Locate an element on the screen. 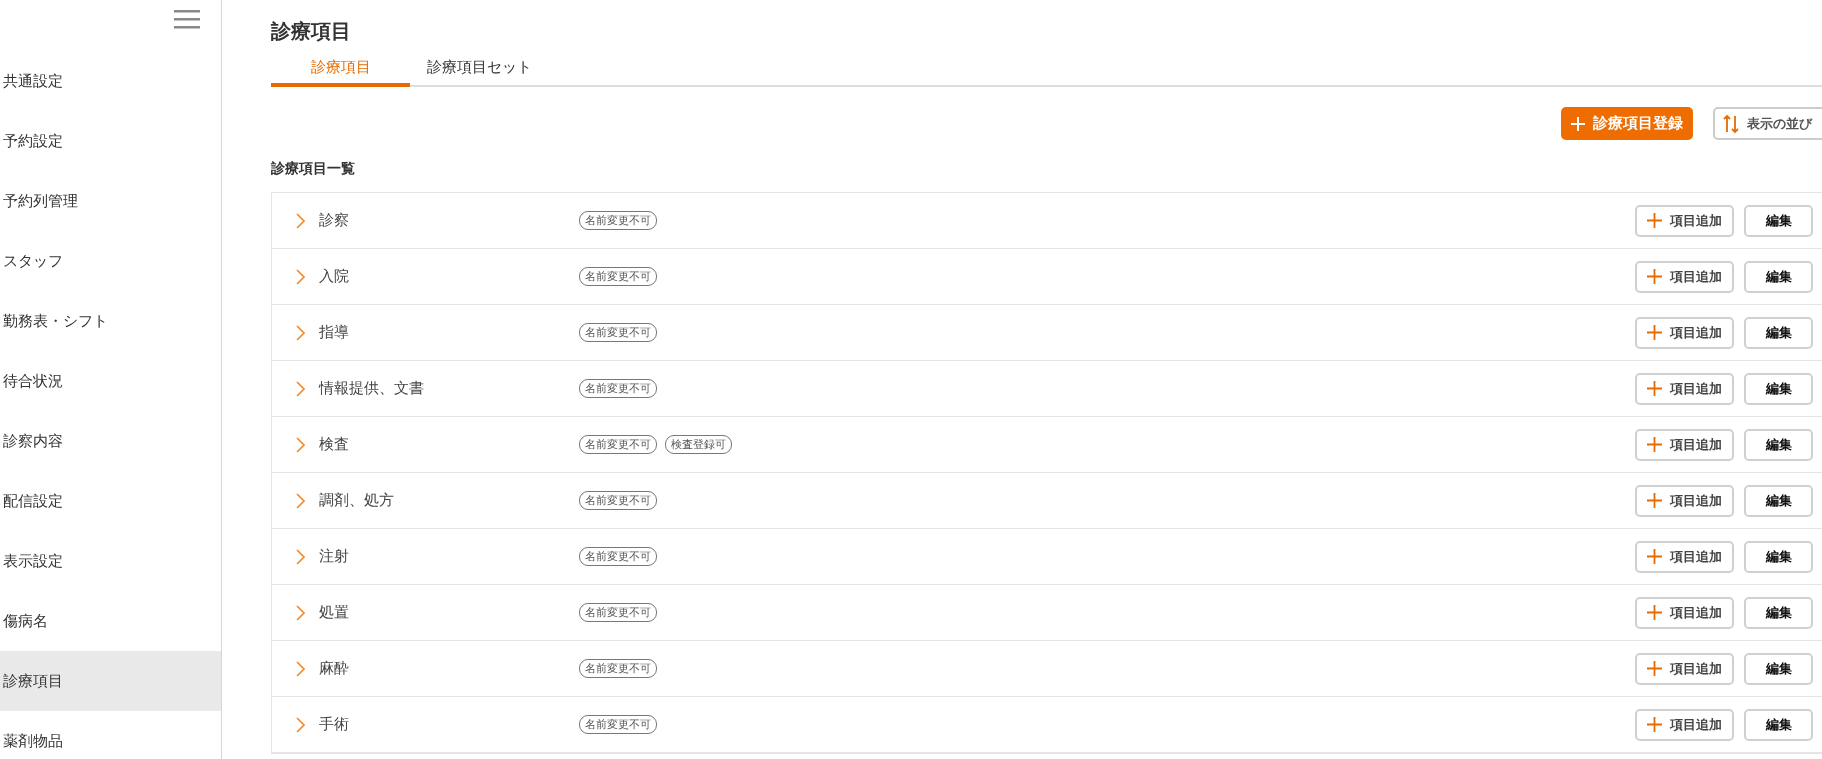  sidebar-item: 配信設定 is located at coordinates (110, 501).